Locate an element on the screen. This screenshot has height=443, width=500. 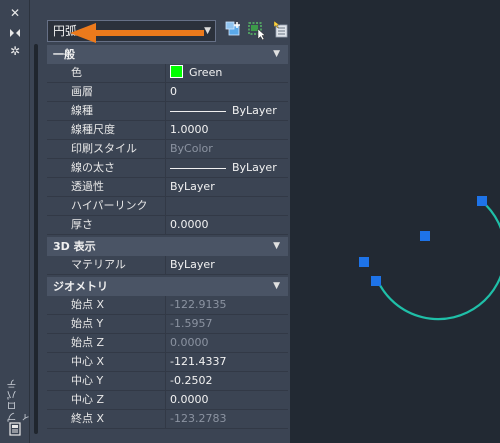
select-objects-button is located at coordinates (257, 30).